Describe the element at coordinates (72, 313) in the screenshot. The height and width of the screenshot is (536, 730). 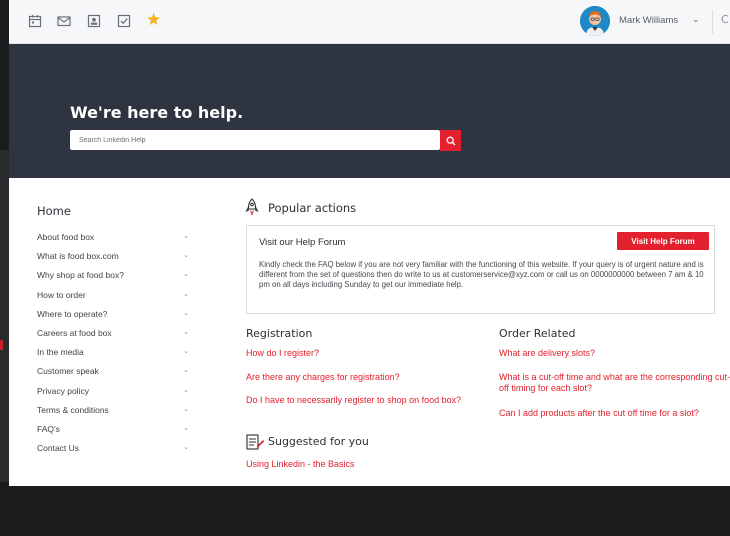
I see `sidebar-item-label: Where to operate?` at that location.